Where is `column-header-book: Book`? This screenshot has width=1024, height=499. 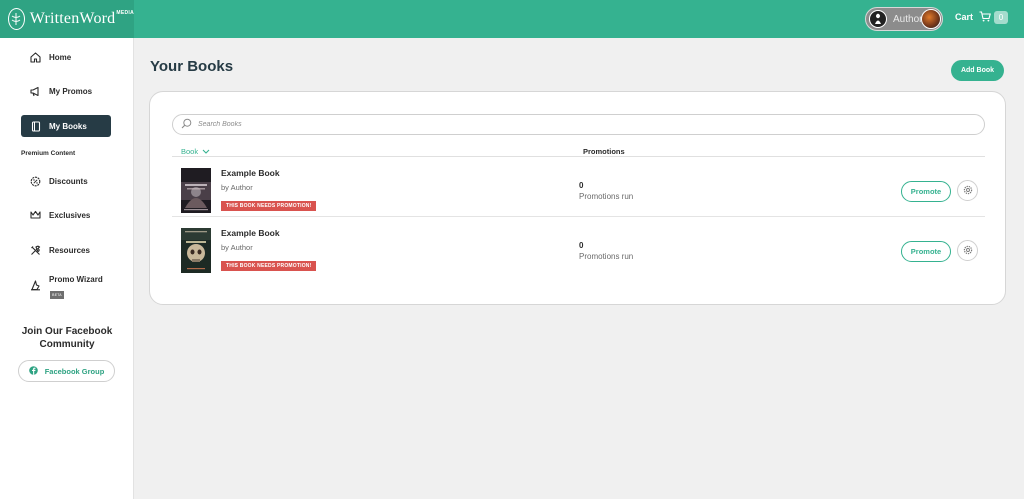 column-header-book: Book is located at coordinates (195, 151).